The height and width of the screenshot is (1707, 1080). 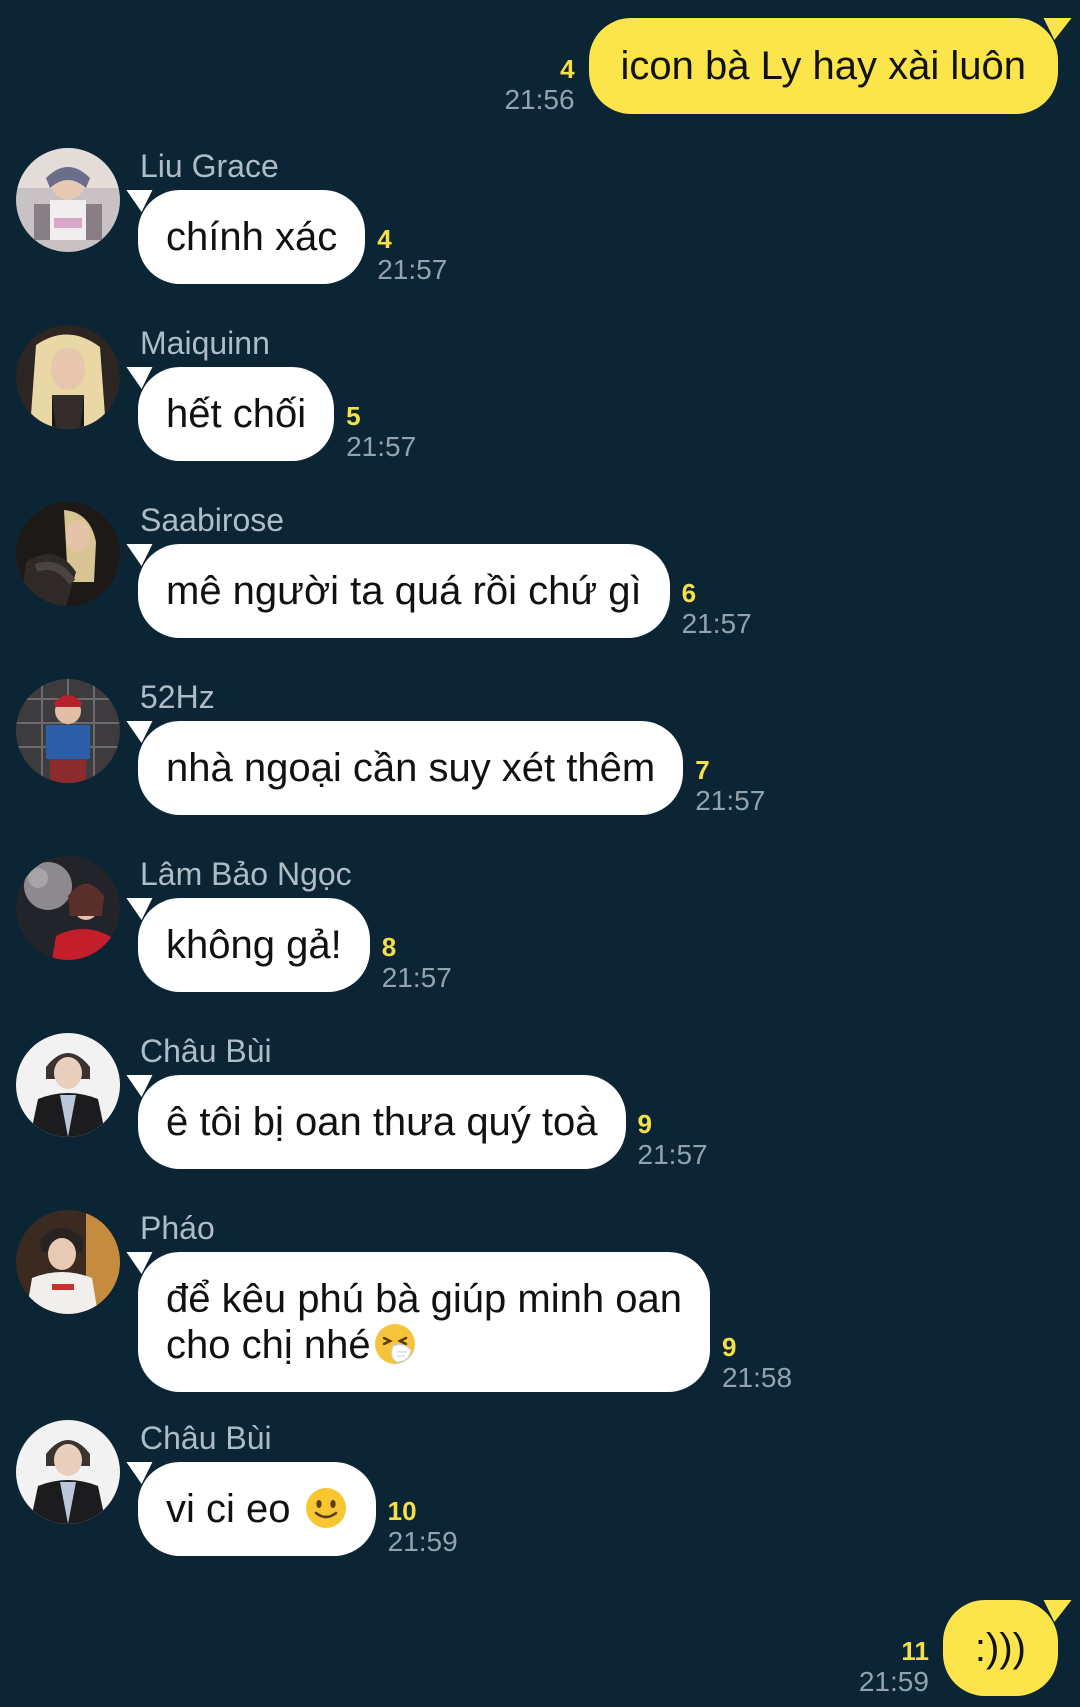 I want to click on read-count: 8, so click(x=389, y=947).